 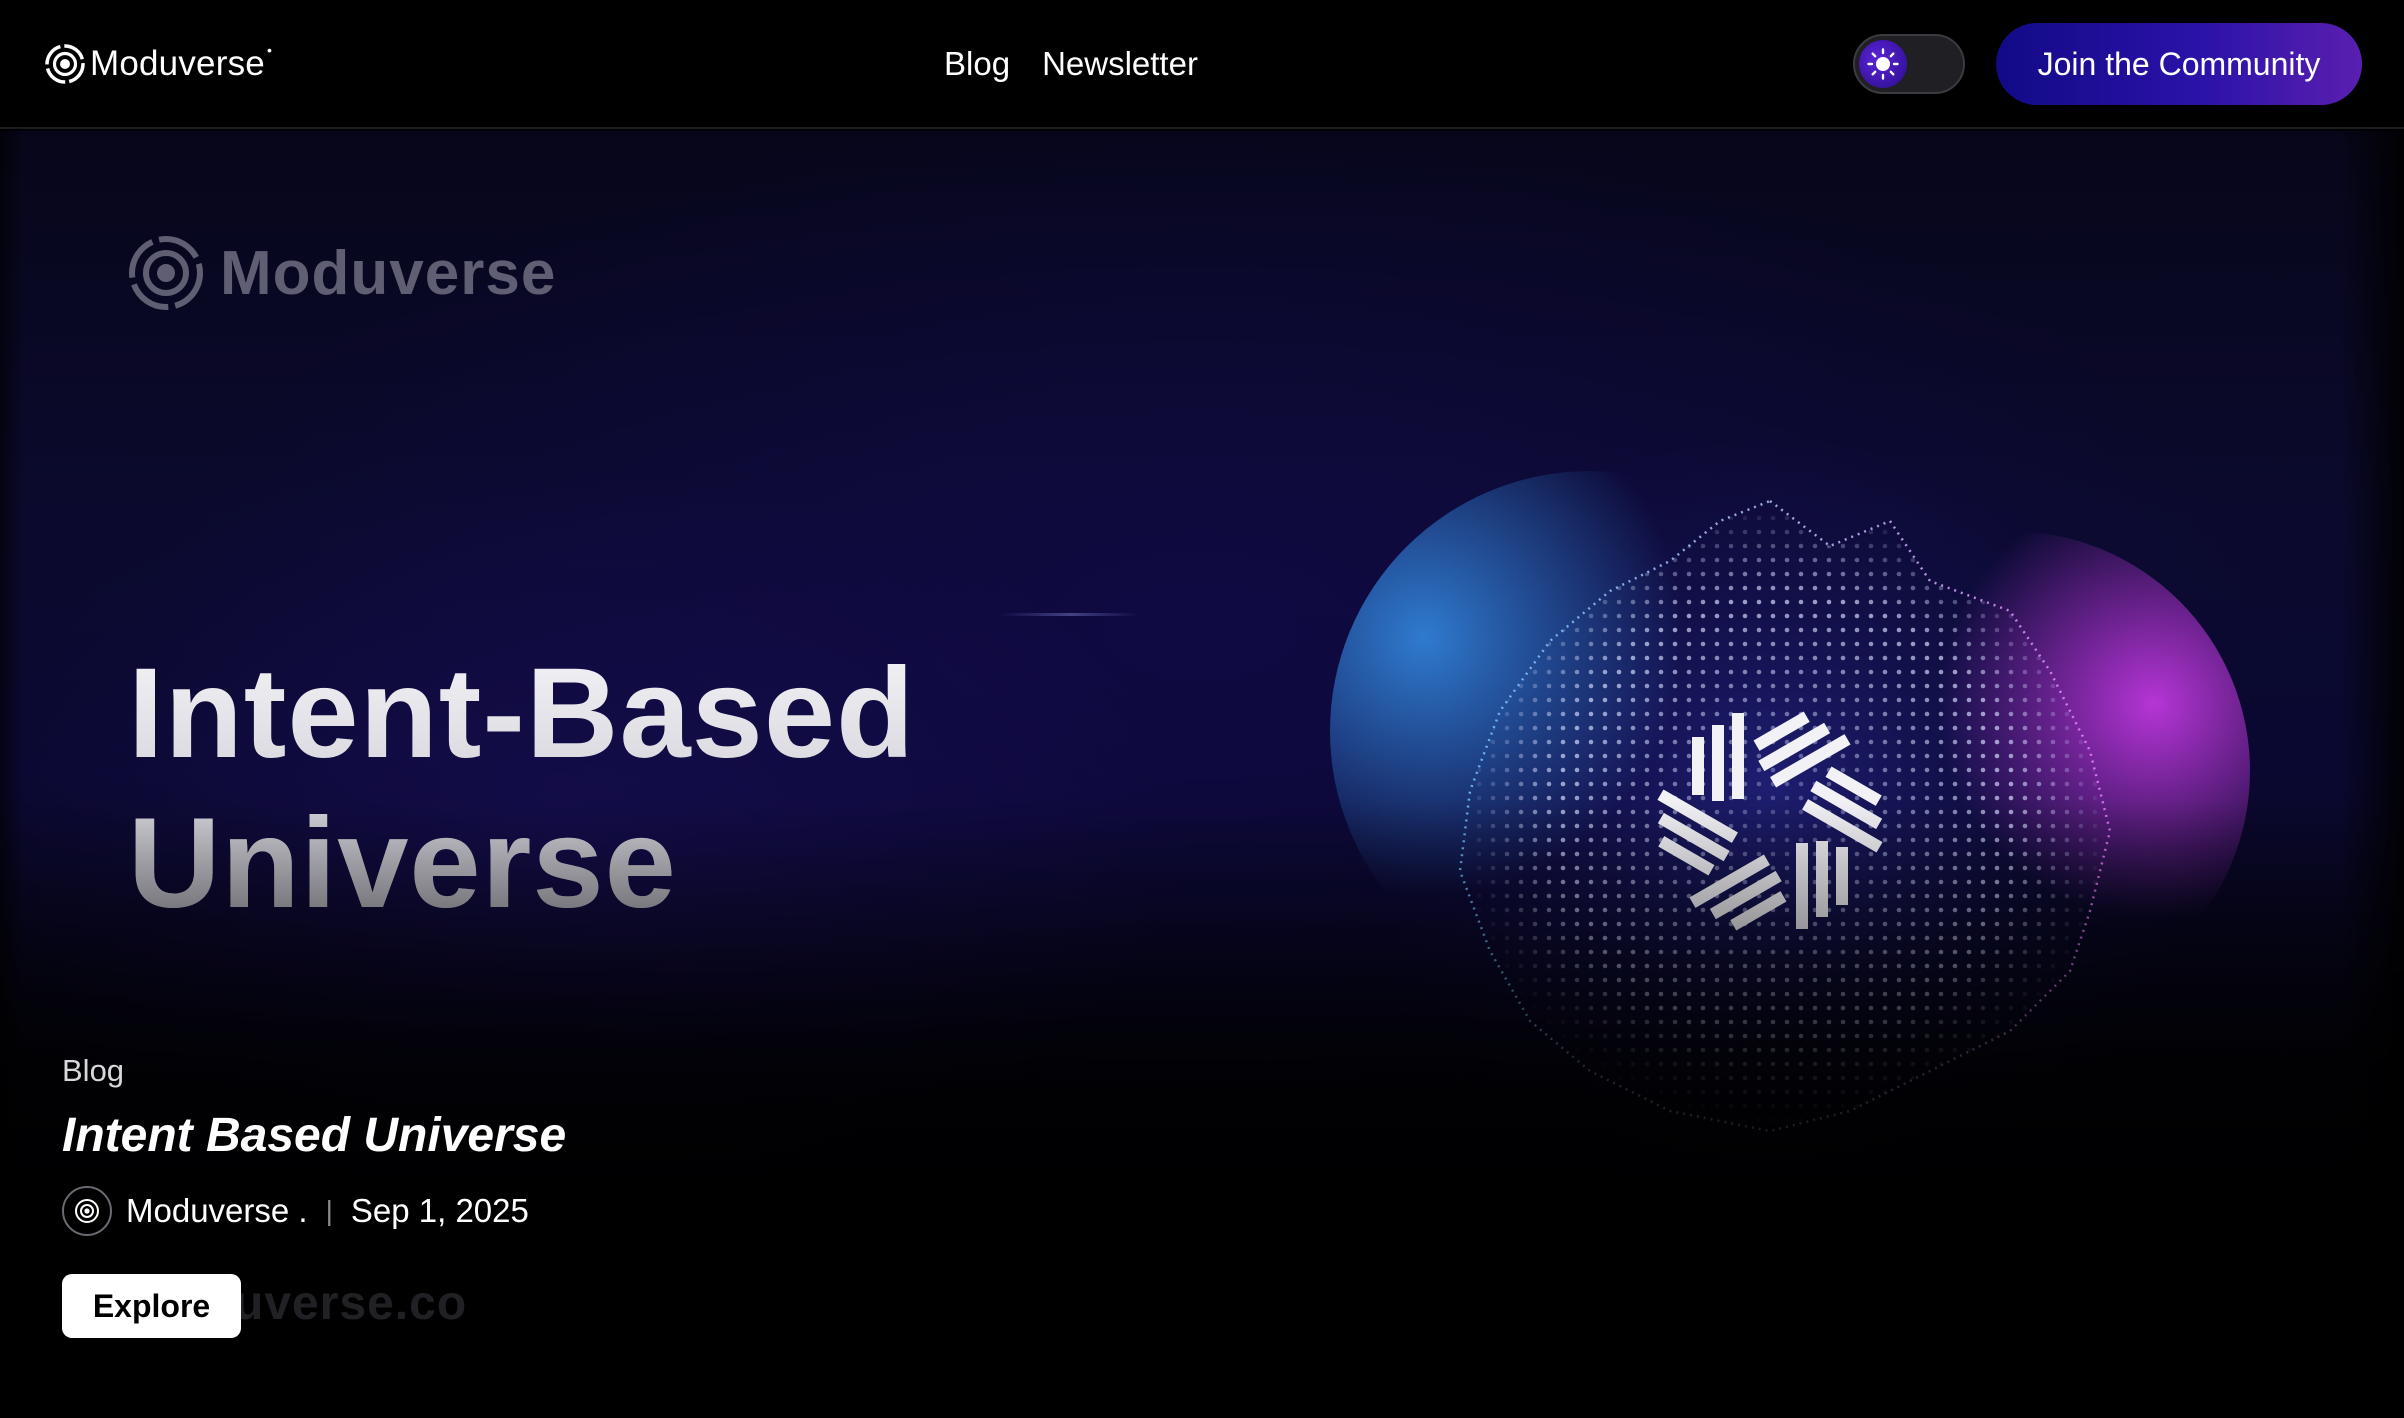 I want to click on post-author: Moduverse ., so click(x=217, y=1210).